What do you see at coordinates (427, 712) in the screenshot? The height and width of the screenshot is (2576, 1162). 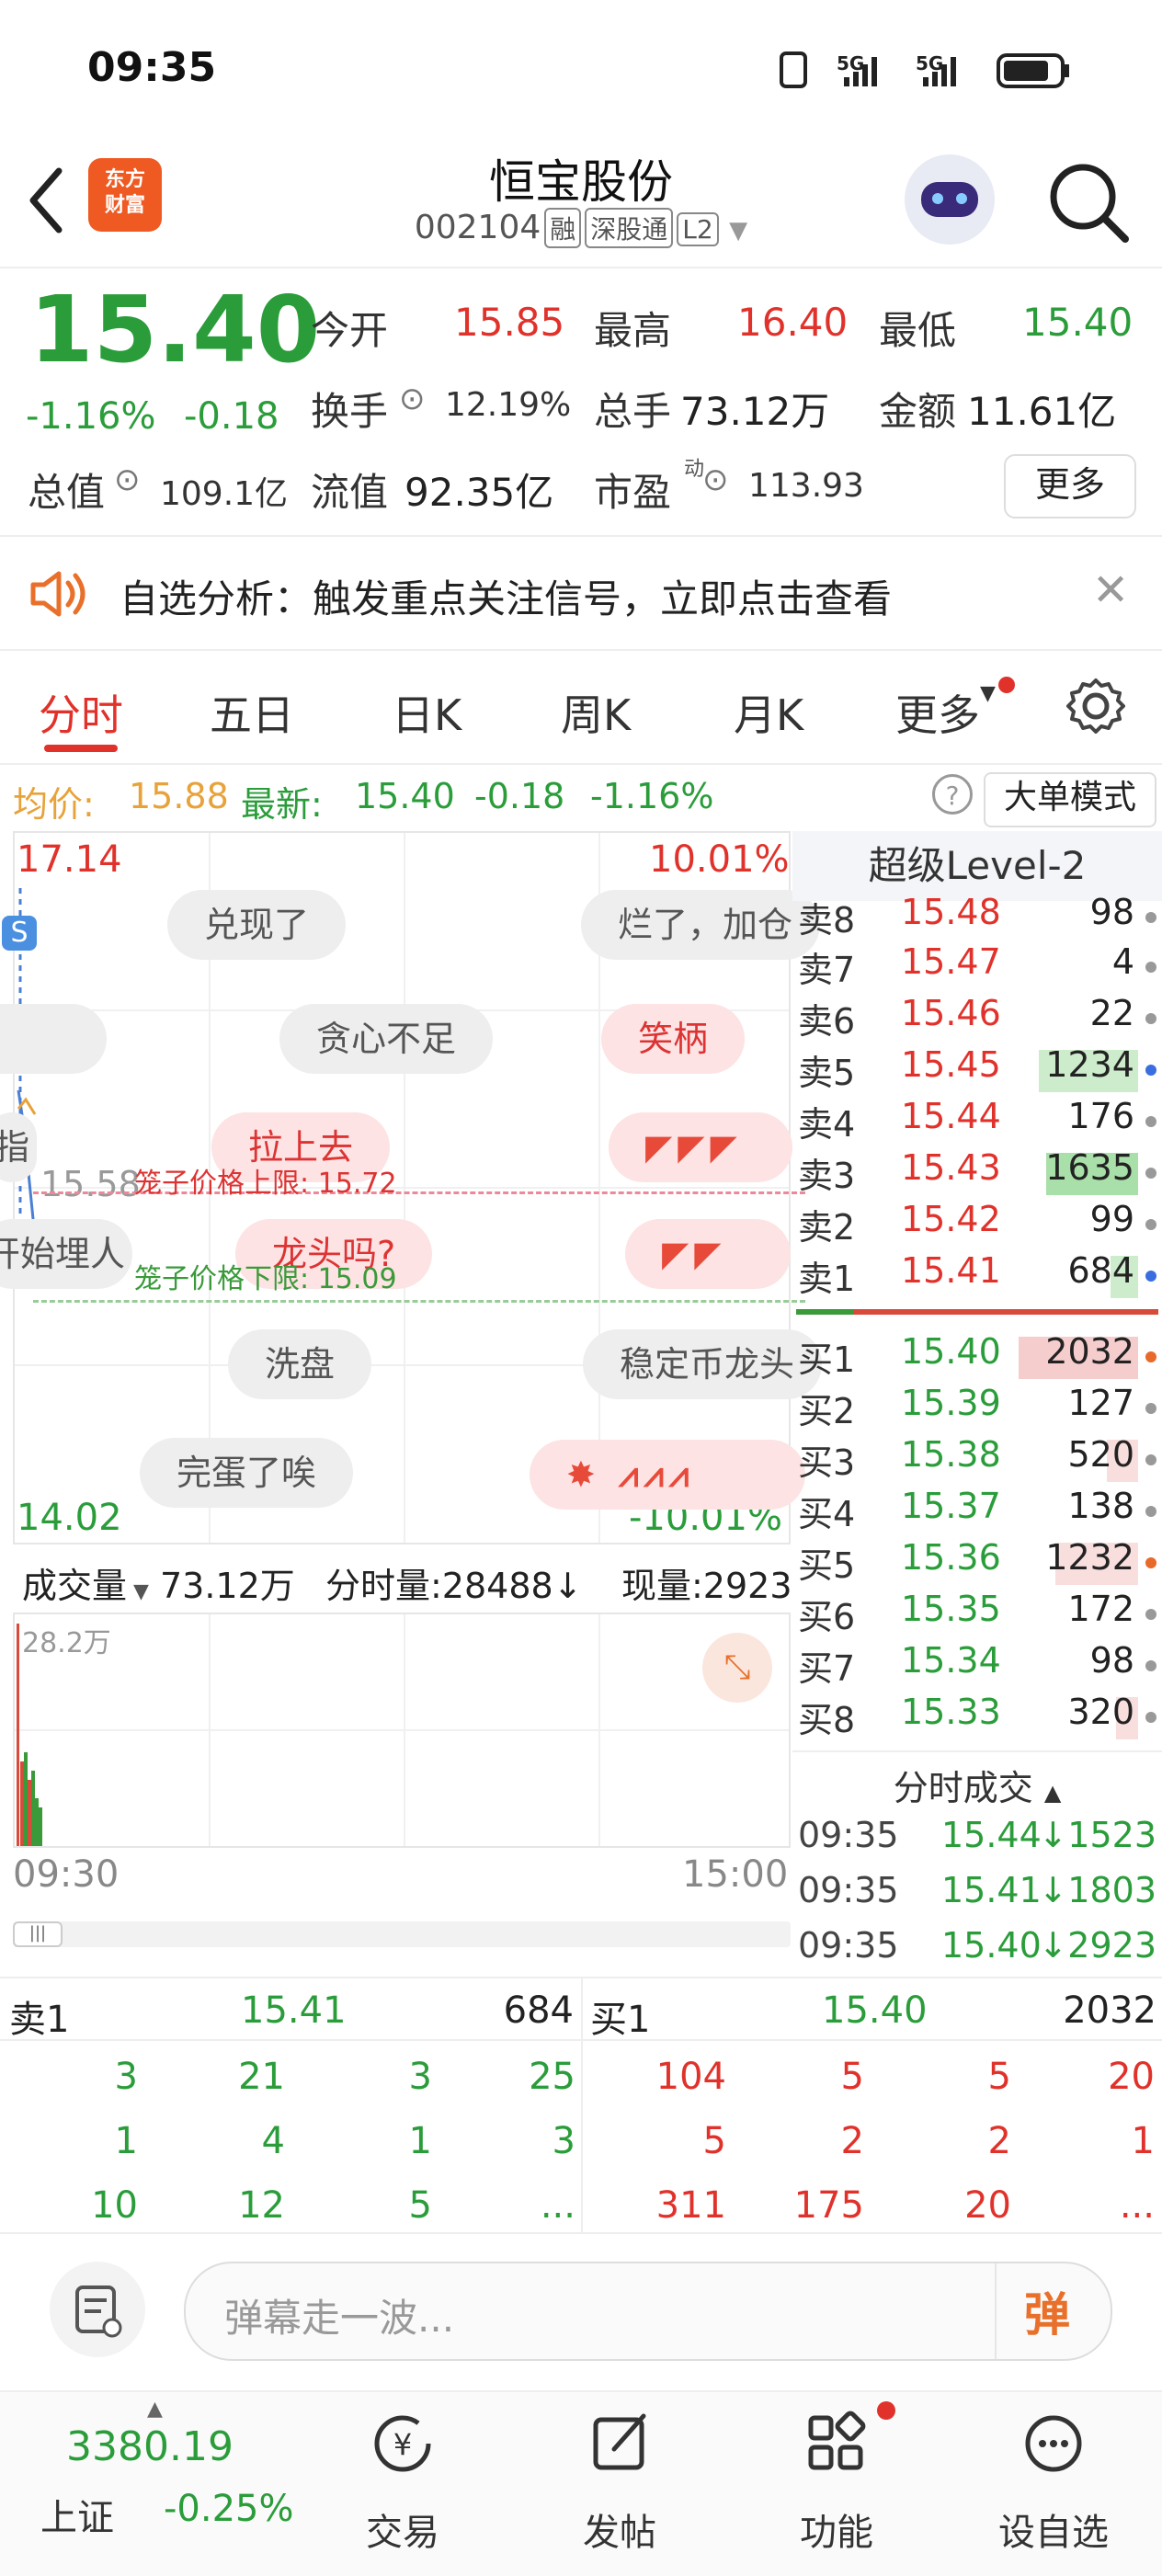 I see `tab-daily-k: 日K` at bounding box center [427, 712].